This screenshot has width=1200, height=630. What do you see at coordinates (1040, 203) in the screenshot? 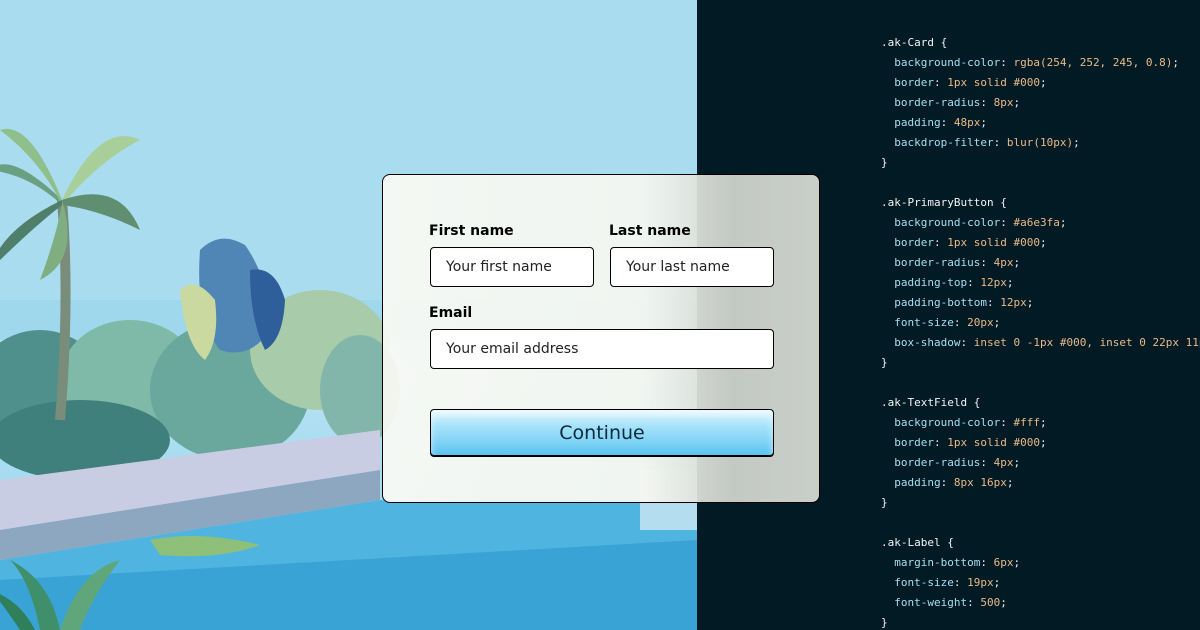
I see `code-line: .ak-PrimaryButton {` at bounding box center [1040, 203].